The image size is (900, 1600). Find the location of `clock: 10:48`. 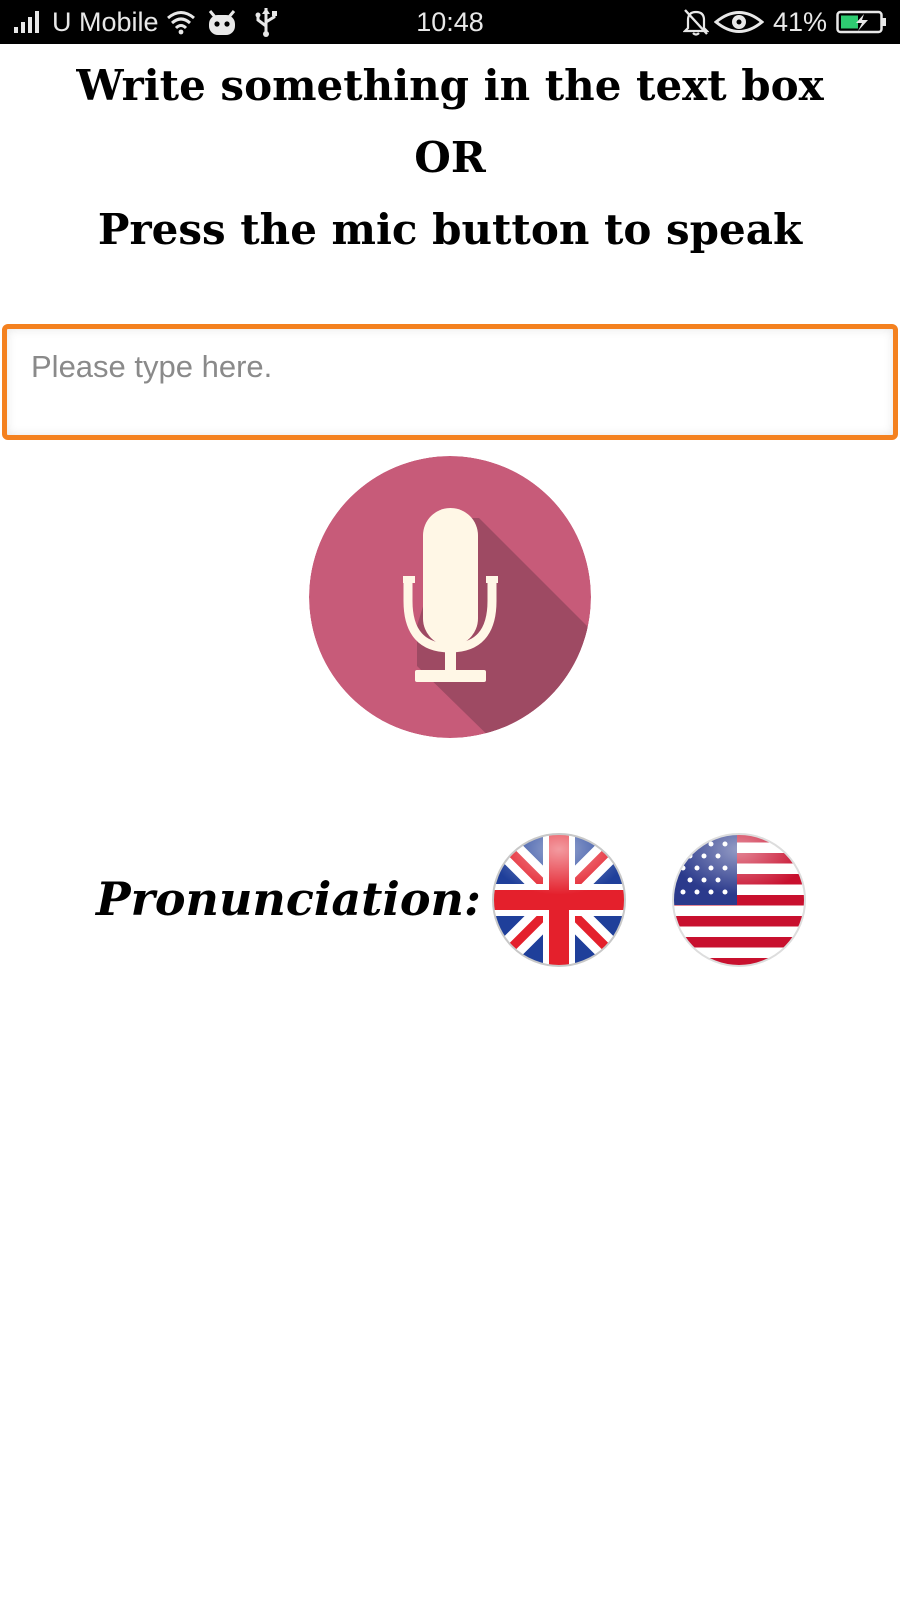

clock: 10:48 is located at coordinates (450, 21).